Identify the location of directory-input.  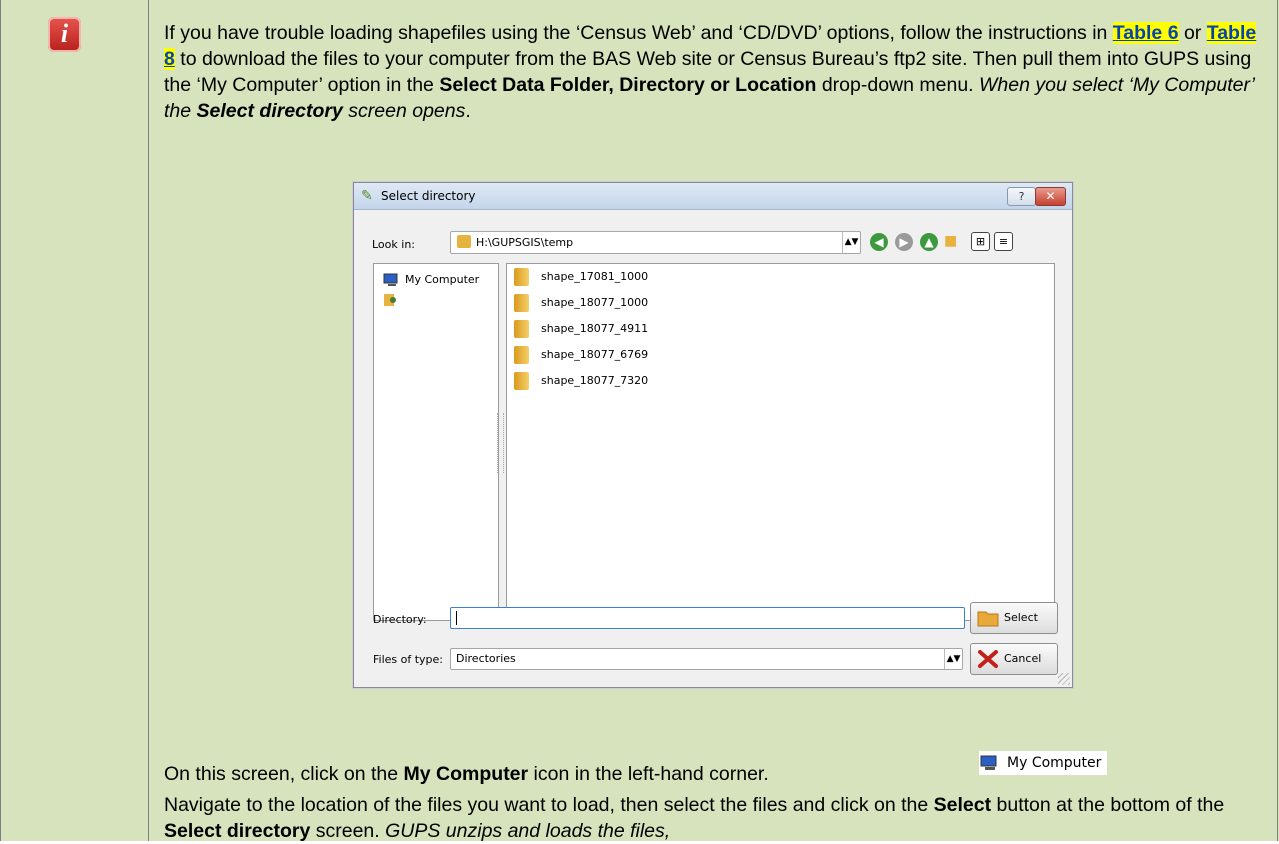
(707, 618).